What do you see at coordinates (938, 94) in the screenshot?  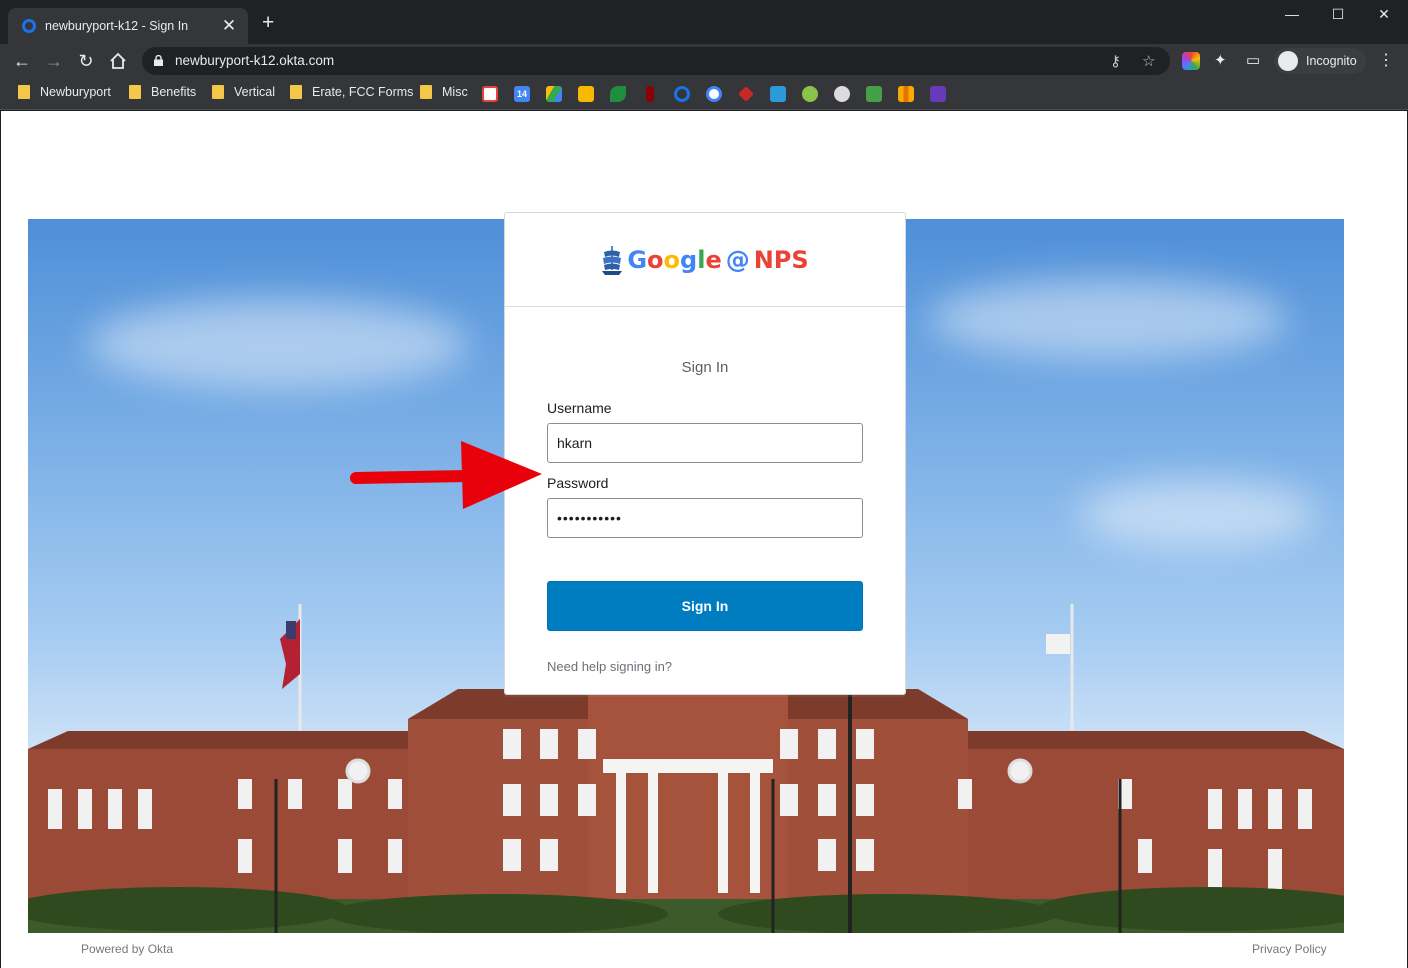 I see `forms-list-icon` at bounding box center [938, 94].